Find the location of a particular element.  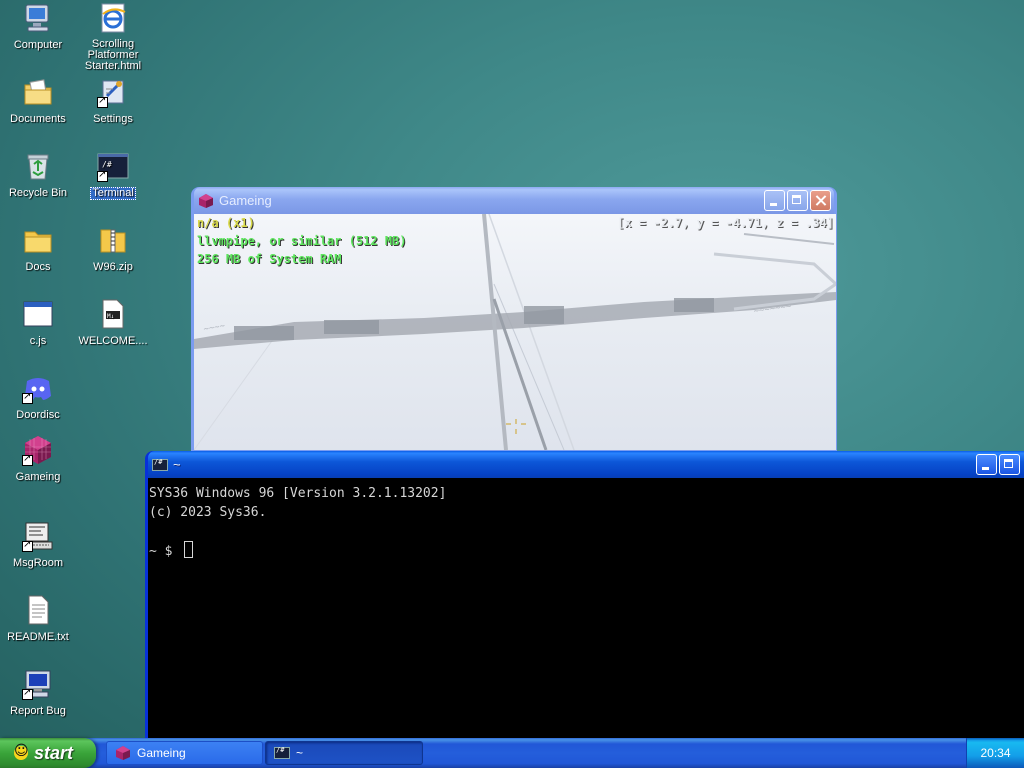

hud-gpu-line: n/a (x1) is located at coordinates (226, 223).